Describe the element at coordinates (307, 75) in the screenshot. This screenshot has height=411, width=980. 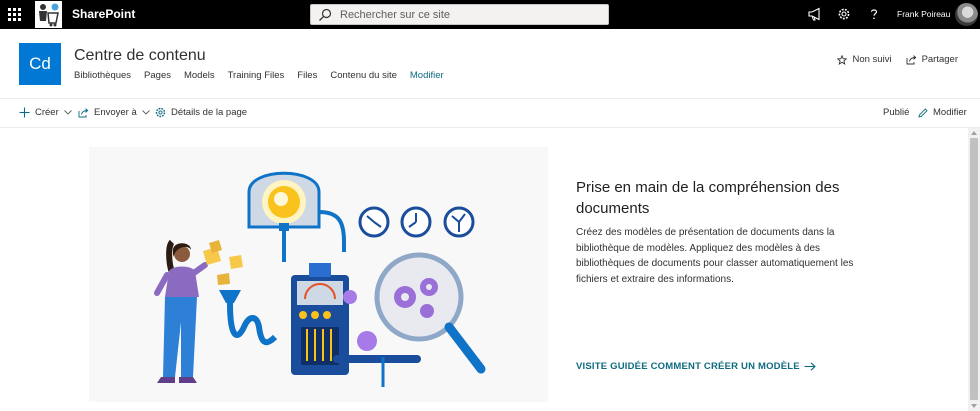
I see `nav-item-files: Files` at that location.